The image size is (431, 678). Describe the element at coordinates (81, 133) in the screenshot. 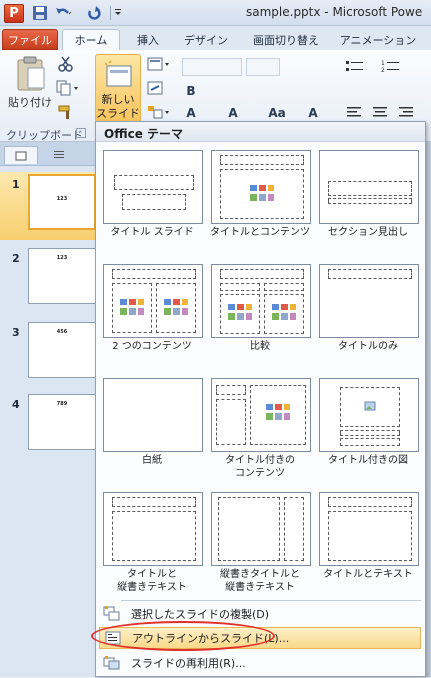

I see `dialog-launcher-icon` at that location.